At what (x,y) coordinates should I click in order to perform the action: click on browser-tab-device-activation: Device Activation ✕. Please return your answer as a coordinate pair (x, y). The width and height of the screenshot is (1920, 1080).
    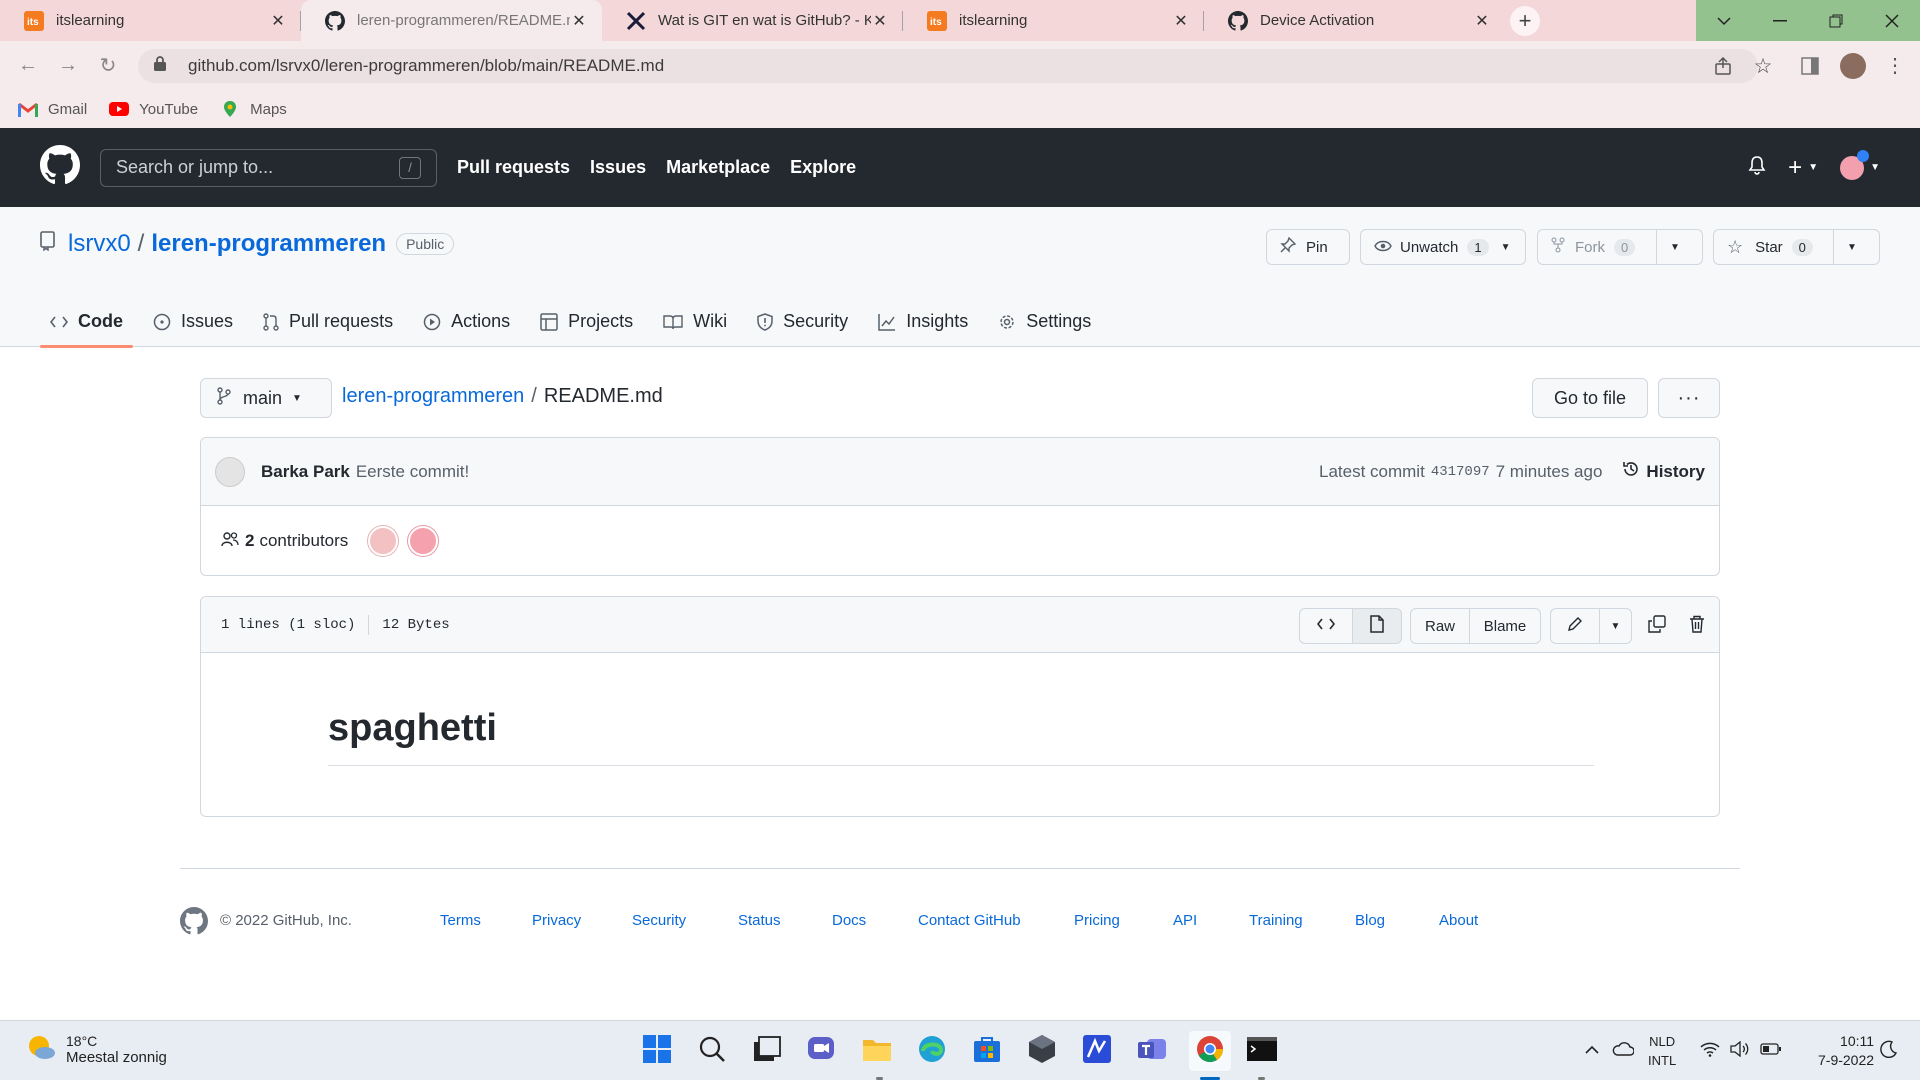
    Looking at the image, I should click on (1354, 20).